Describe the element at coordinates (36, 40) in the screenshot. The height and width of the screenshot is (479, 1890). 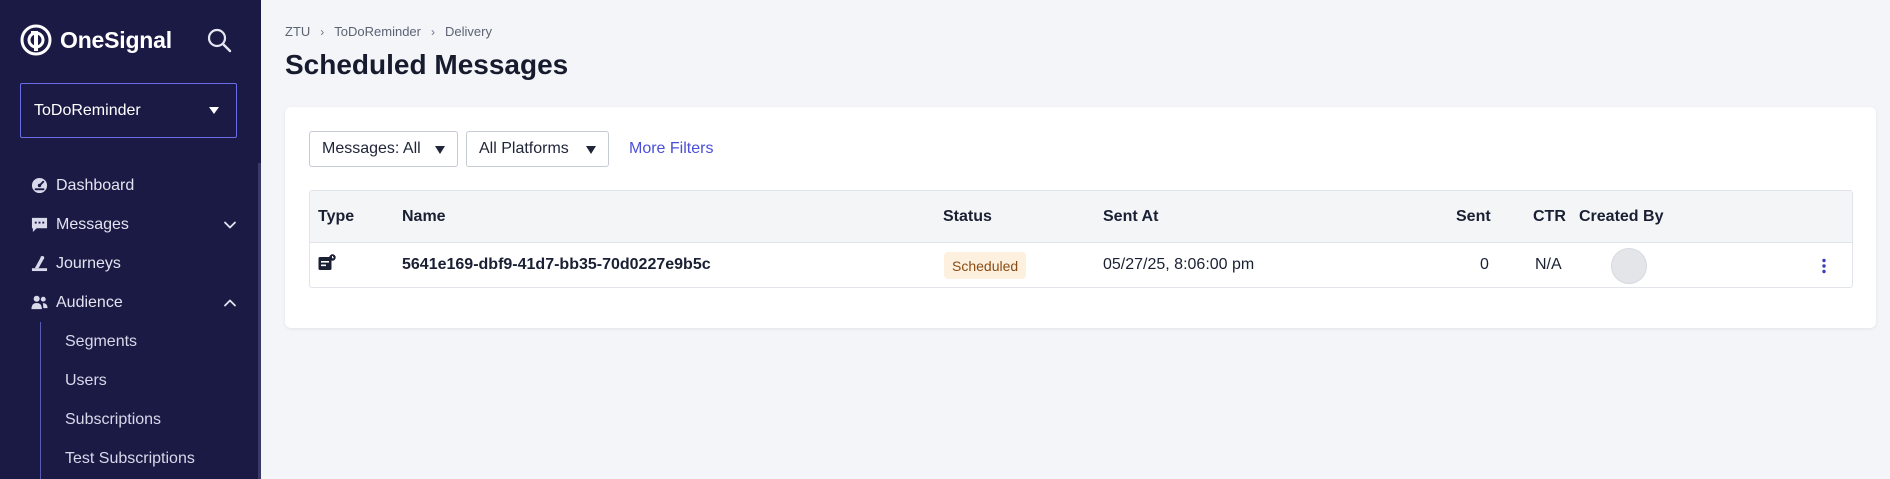
I see `onesignal-logo-icon` at that location.